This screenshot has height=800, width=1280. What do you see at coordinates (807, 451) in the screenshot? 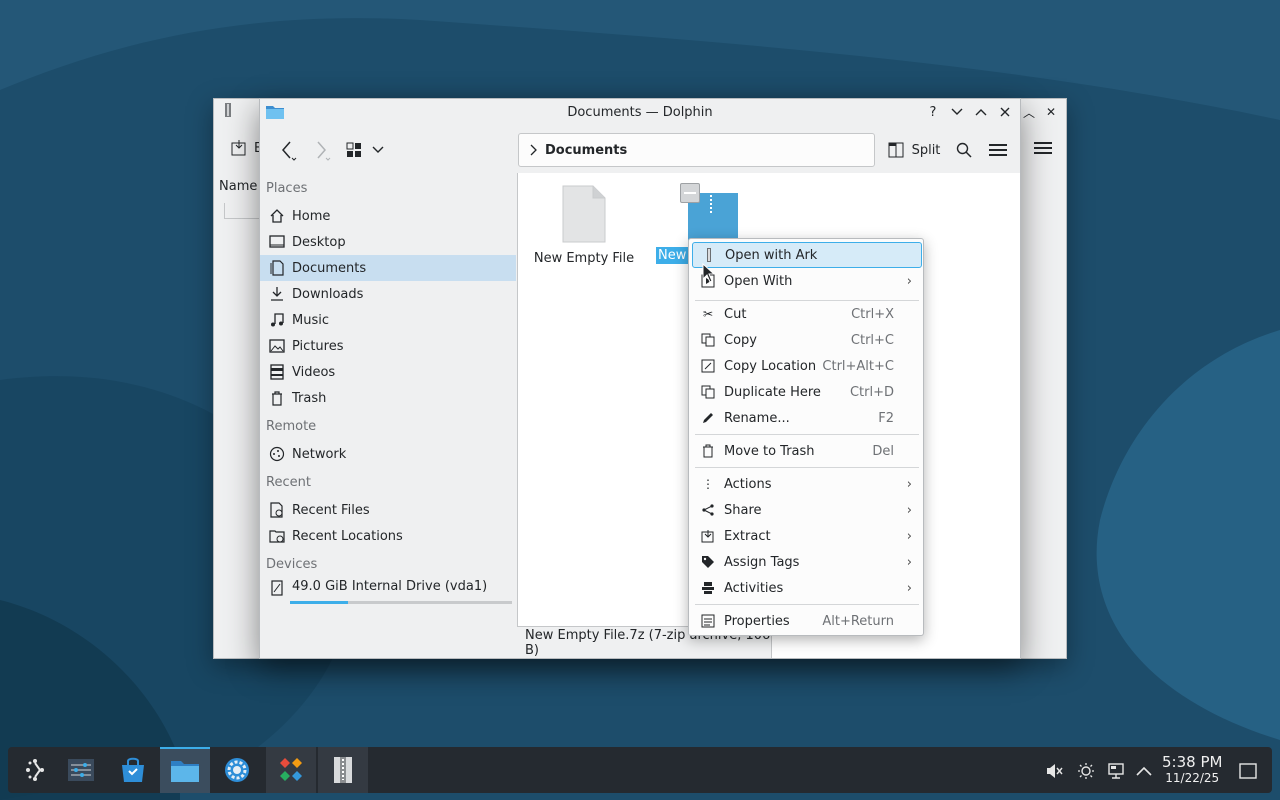
I see `menu-item-move-to-trash: Move to Trash Del` at bounding box center [807, 451].